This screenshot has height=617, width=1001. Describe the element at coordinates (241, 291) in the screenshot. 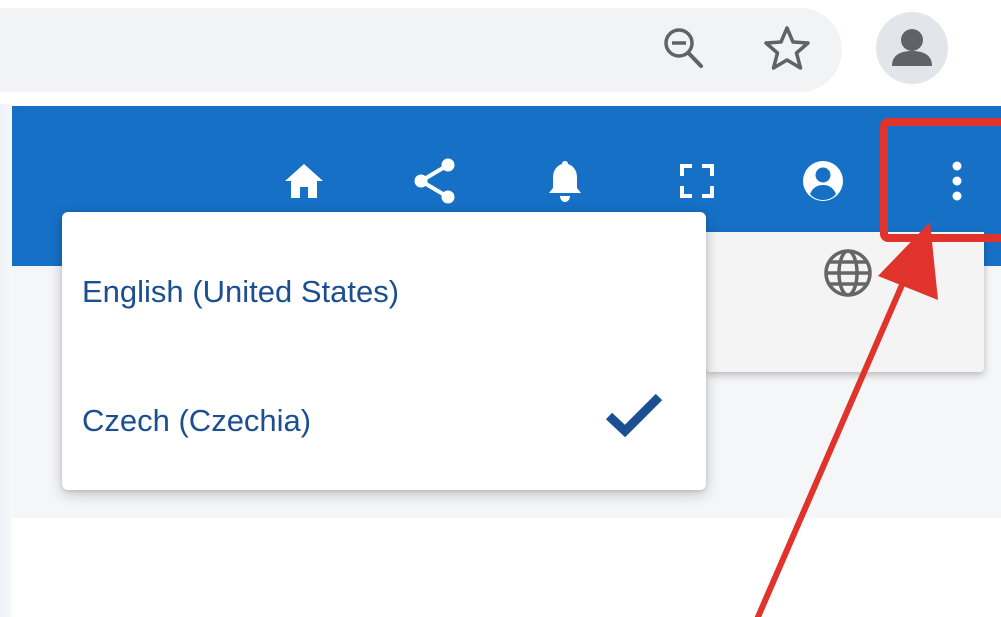

I see `language-option-label: English (United States)` at that location.